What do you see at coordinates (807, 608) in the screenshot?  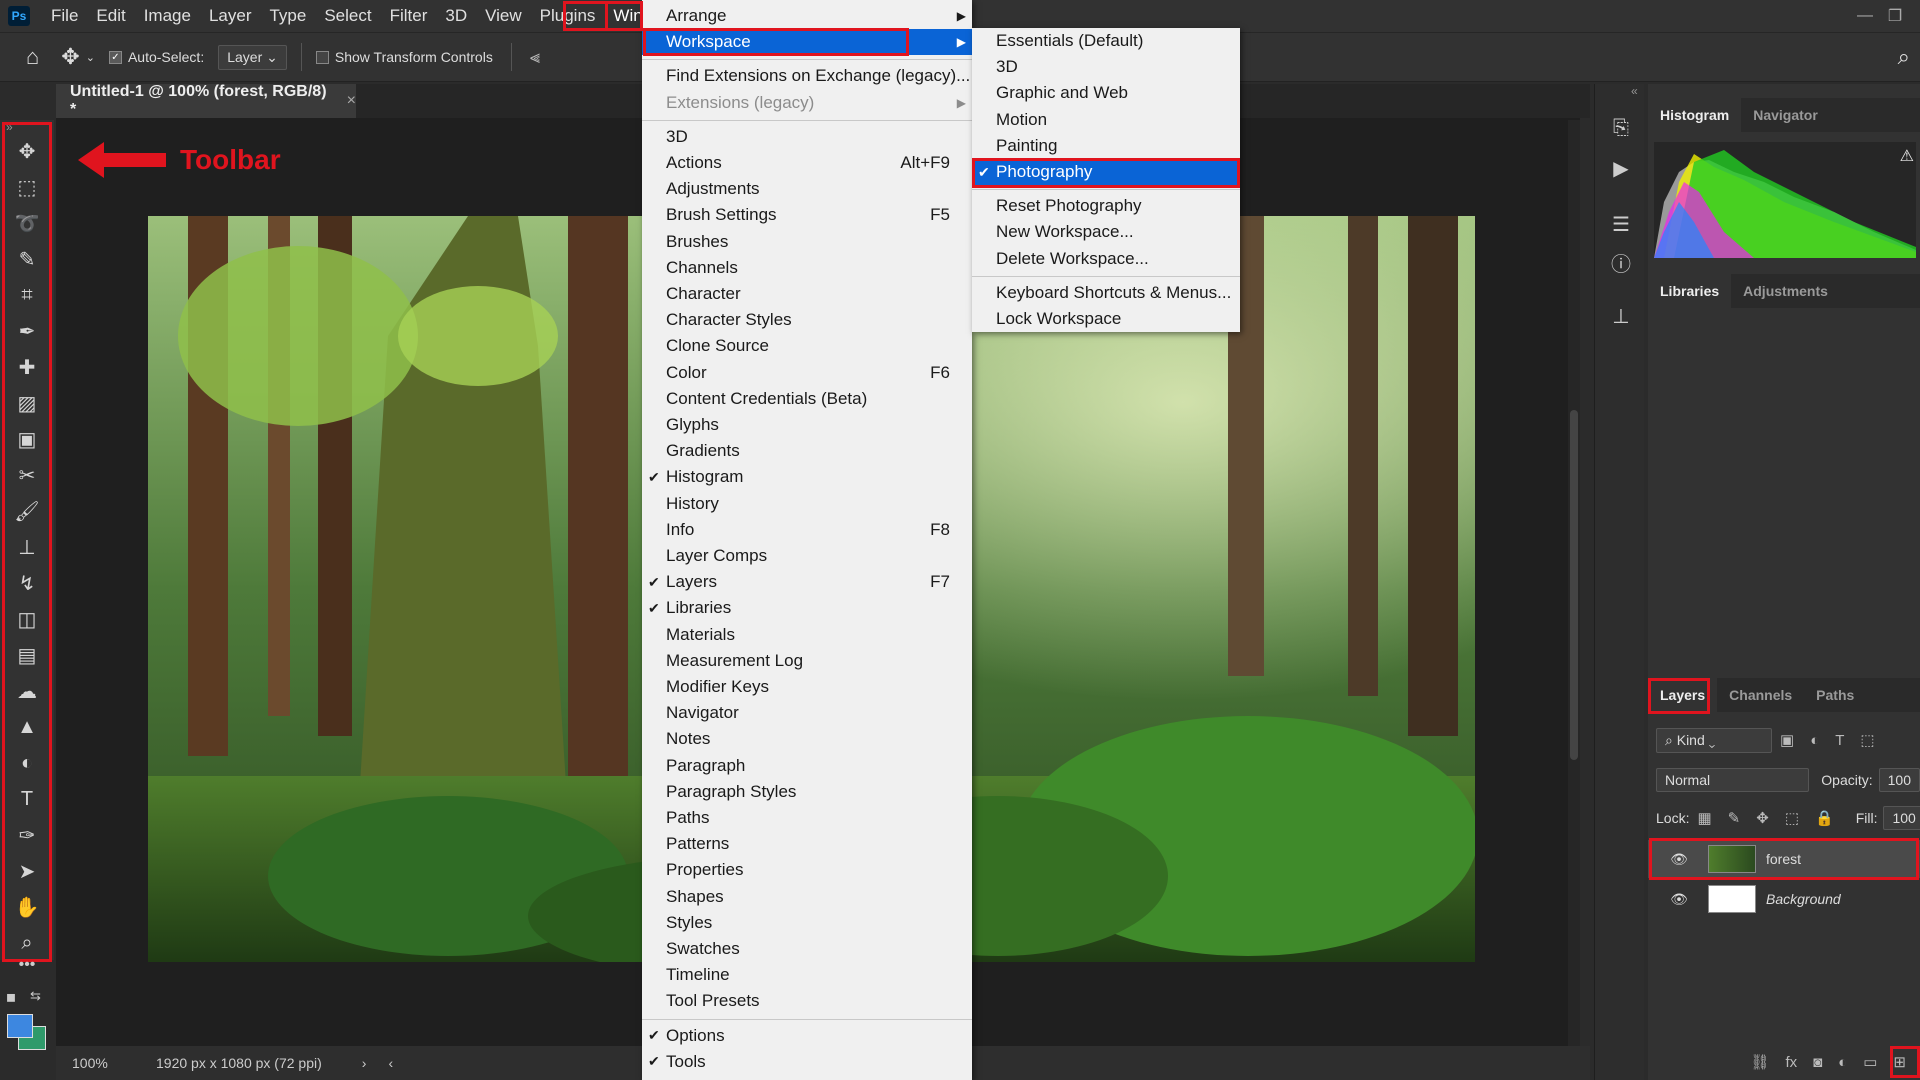 I see `menu-item-libraries: ✔ Libraries` at bounding box center [807, 608].